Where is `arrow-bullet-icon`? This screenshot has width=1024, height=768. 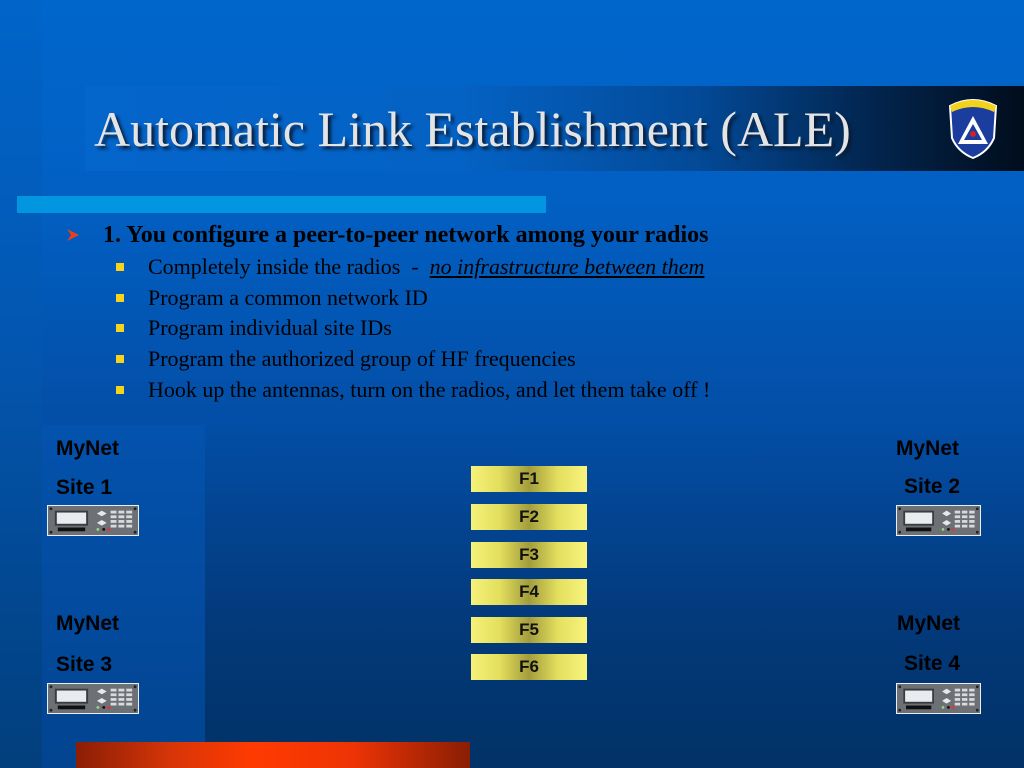 arrow-bullet-icon is located at coordinates (73, 235).